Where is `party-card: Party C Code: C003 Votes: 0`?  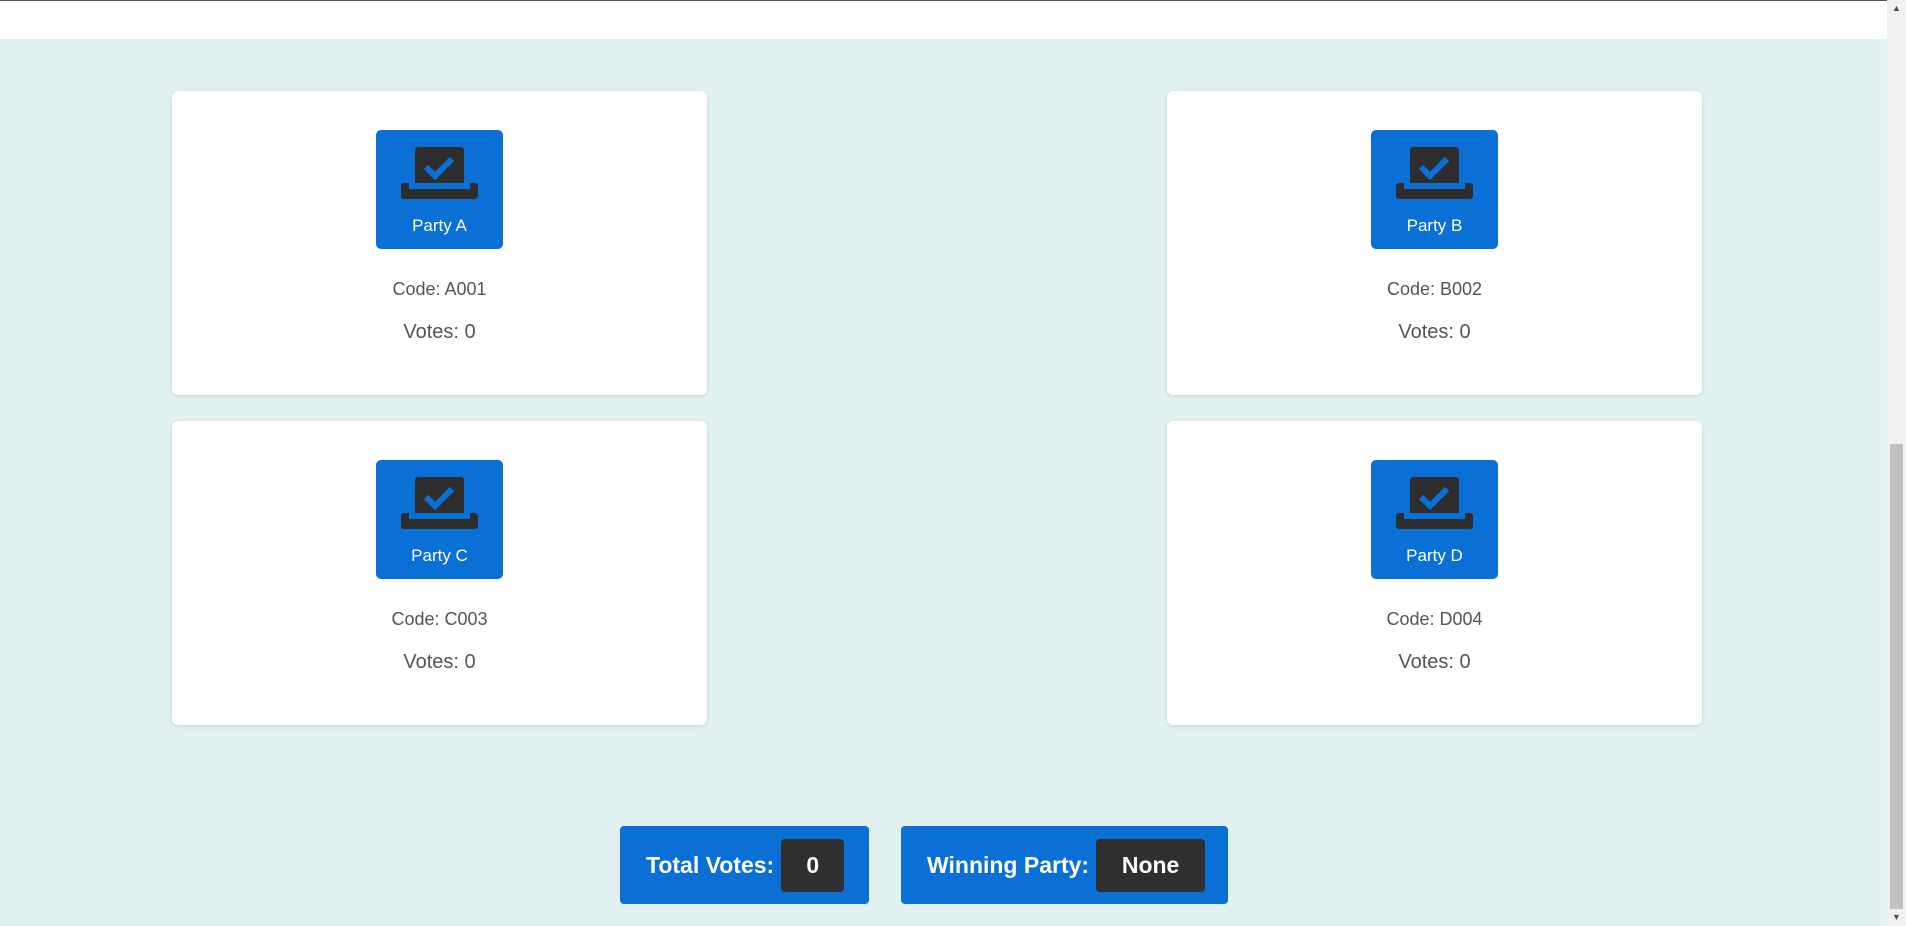 party-card: Party C Code: C003 Votes: 0 is located at coordinates (439, 573).